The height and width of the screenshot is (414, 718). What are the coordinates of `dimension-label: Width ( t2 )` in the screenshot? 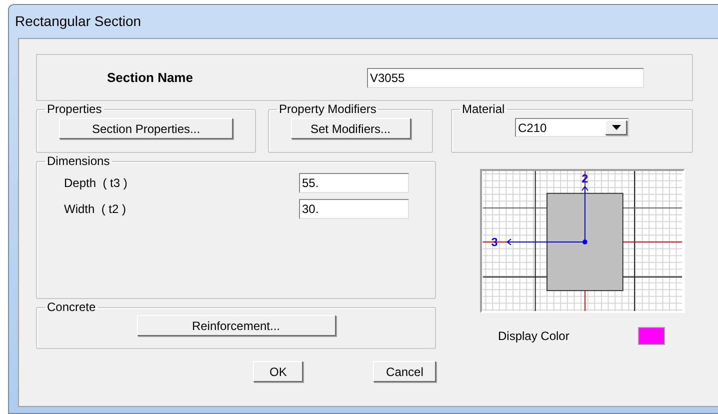 It's located at (96, 209).